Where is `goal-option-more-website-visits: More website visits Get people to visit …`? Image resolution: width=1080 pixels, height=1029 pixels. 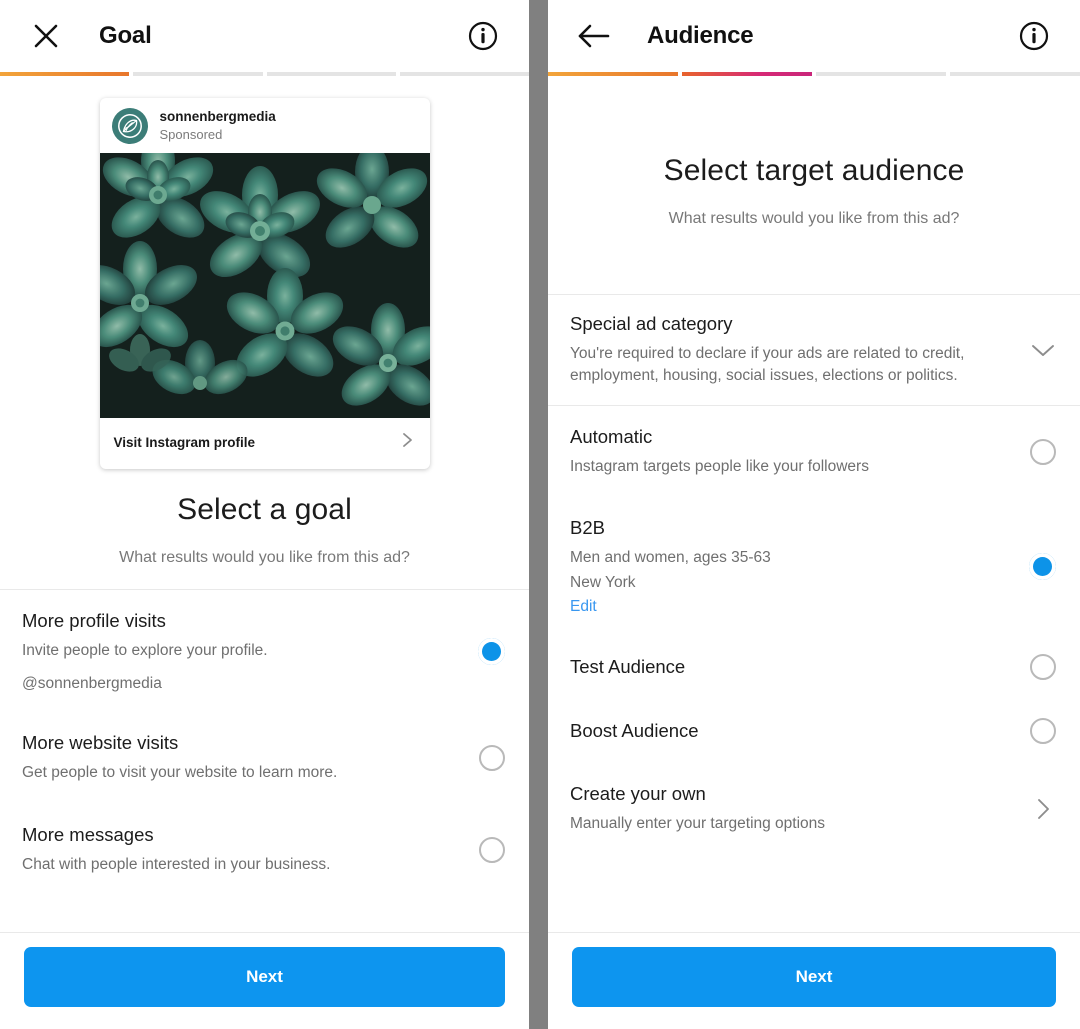
goal-option-more-website-visits: More website visits Get people to visit … is located at coordinates (264, 757).